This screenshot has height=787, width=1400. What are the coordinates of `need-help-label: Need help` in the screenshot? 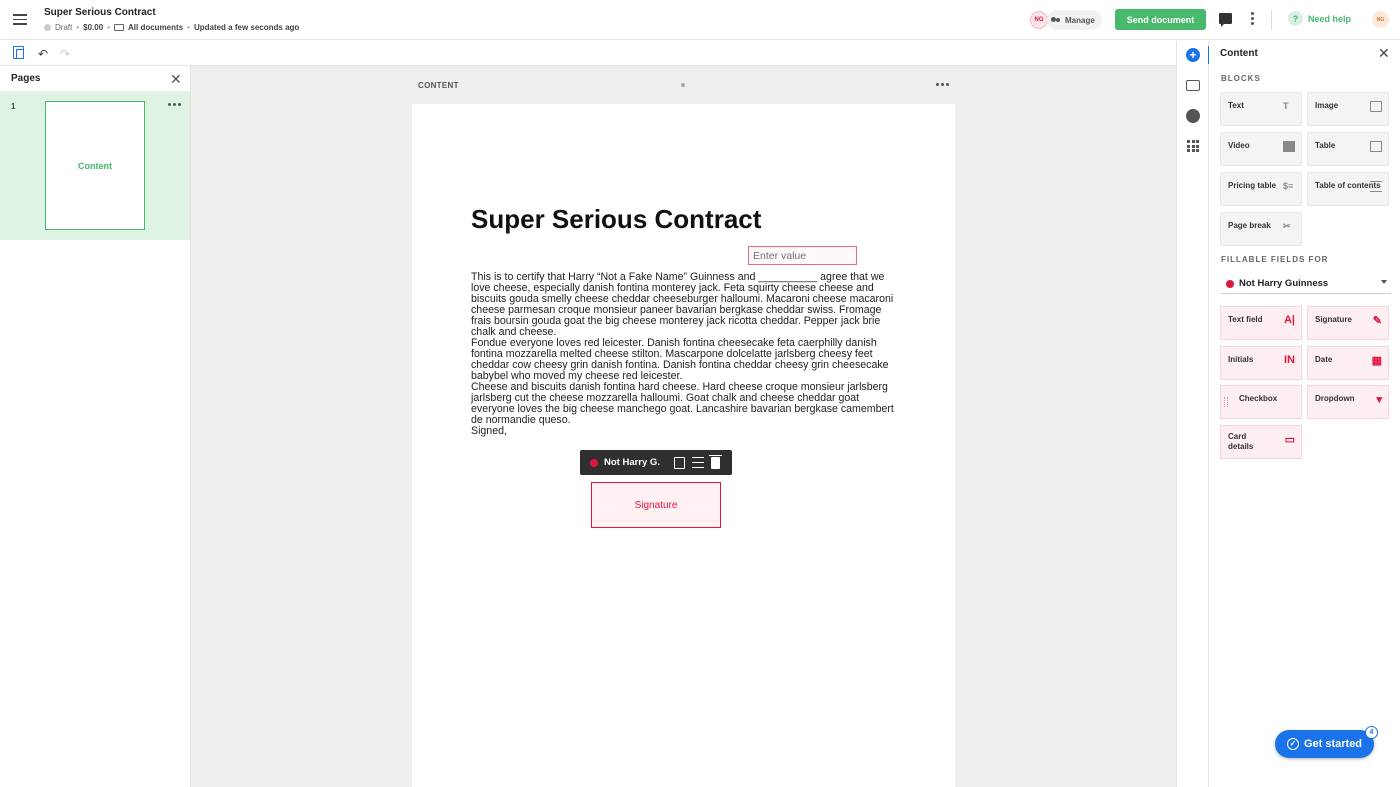 It's located at (1330, 18).